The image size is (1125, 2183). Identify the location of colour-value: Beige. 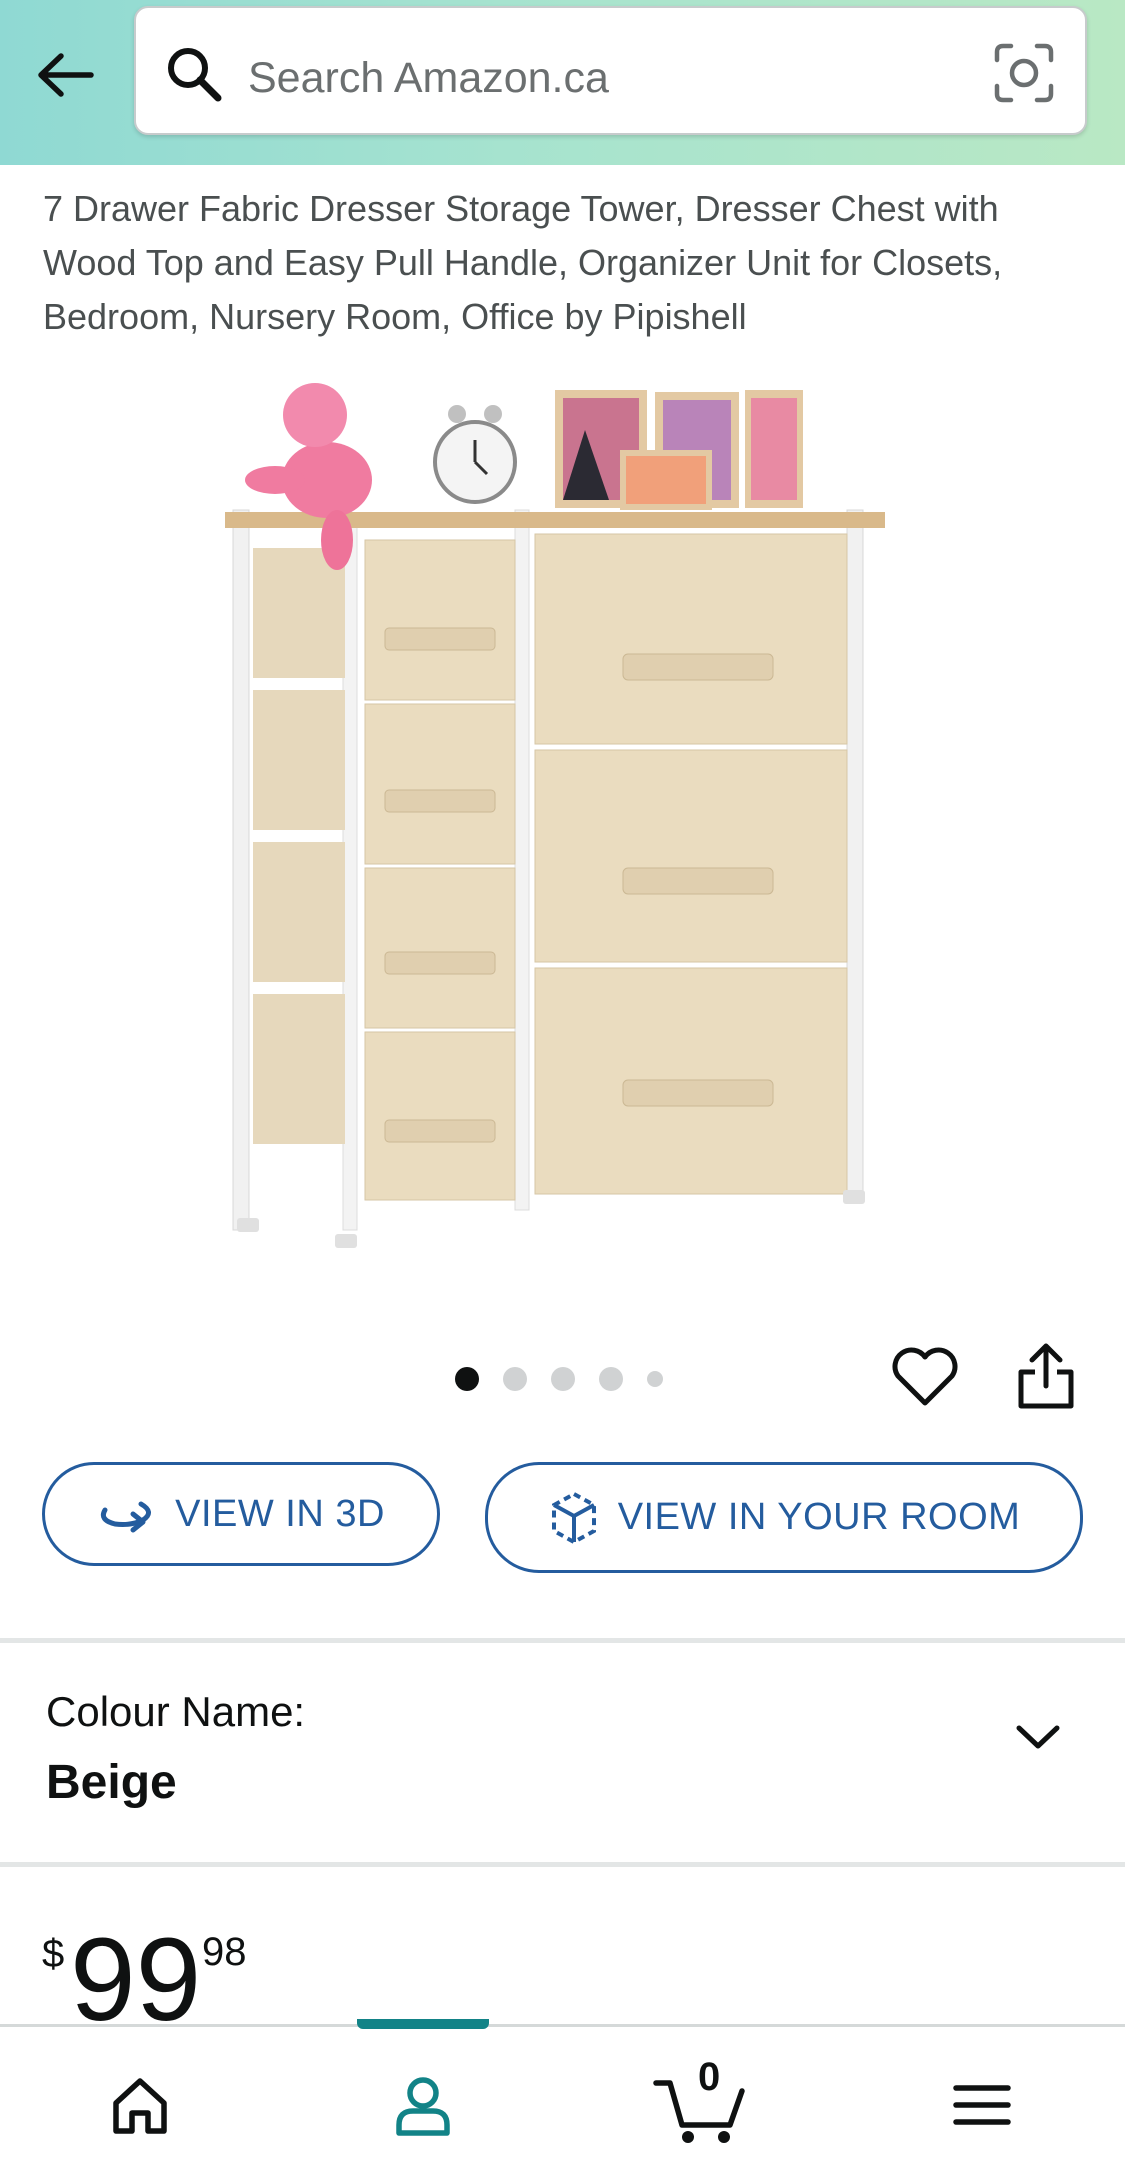
(111, 1782).